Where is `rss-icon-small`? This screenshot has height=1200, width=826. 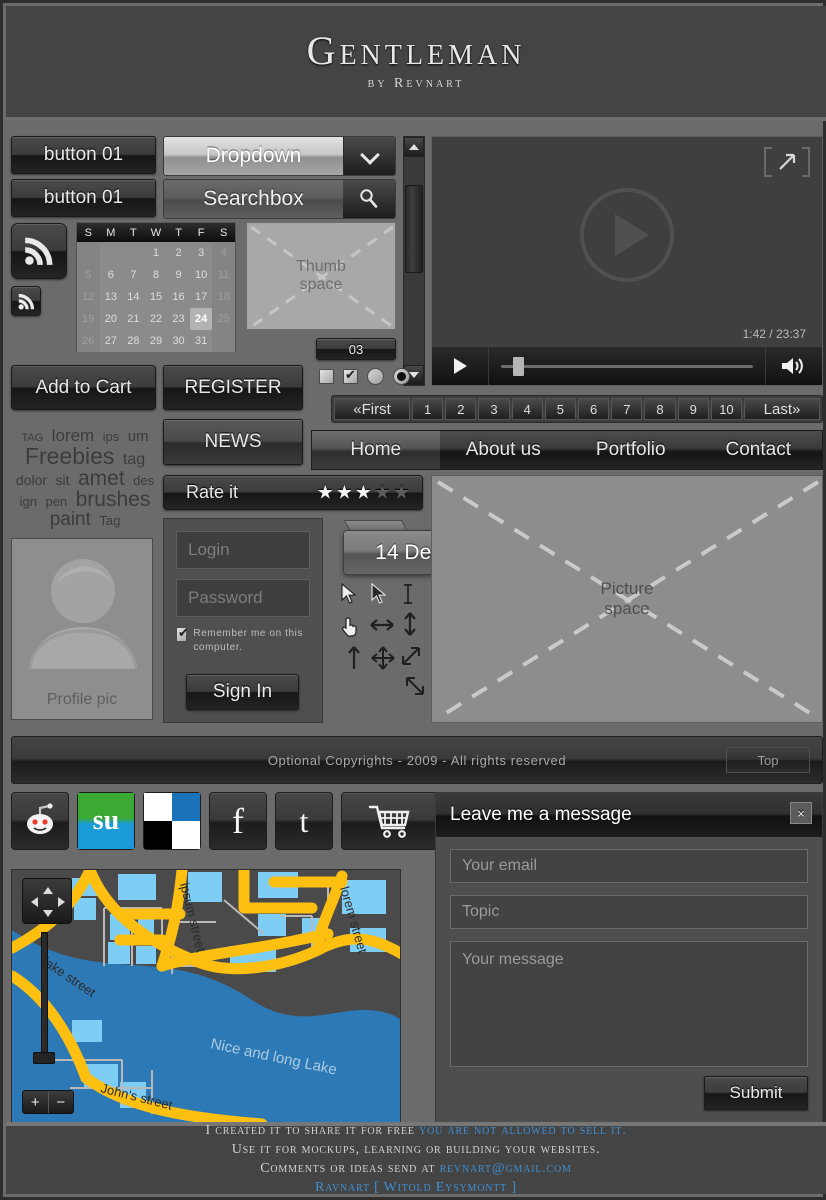 rss-icon-small is located at coordinates (26, 301).